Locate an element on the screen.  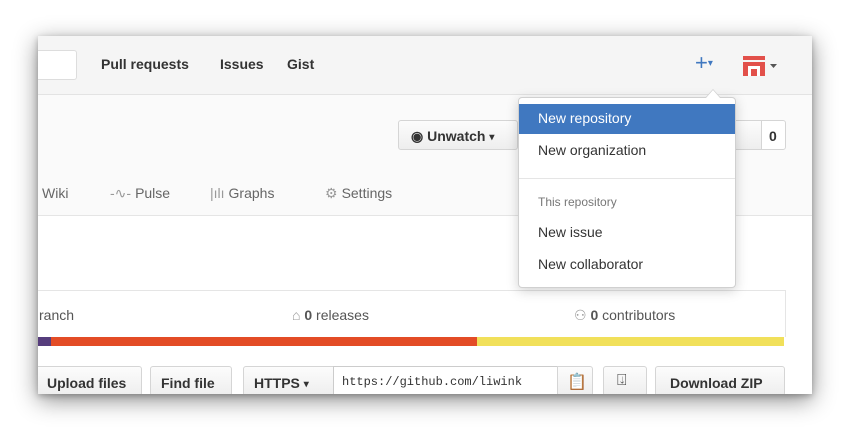
search-input is located at coordinates (57, 65).